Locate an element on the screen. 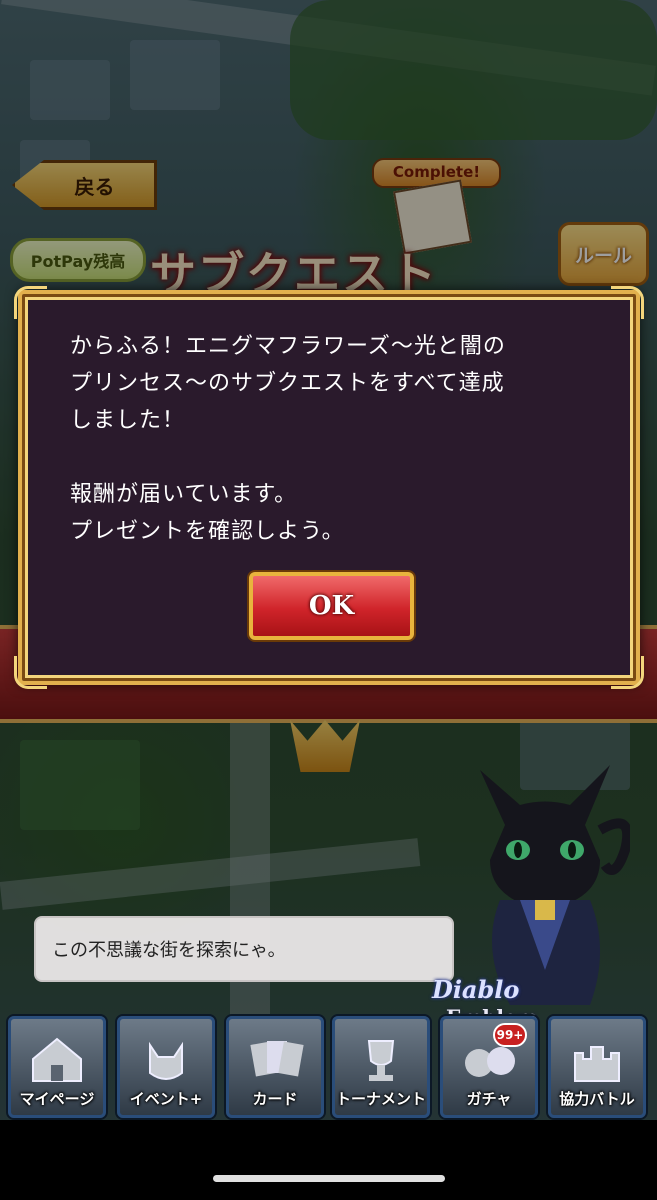 Image resolution: width=657 pixels, height=1200 pixels. nav-card: カード is located at coordinates (275, 1067).